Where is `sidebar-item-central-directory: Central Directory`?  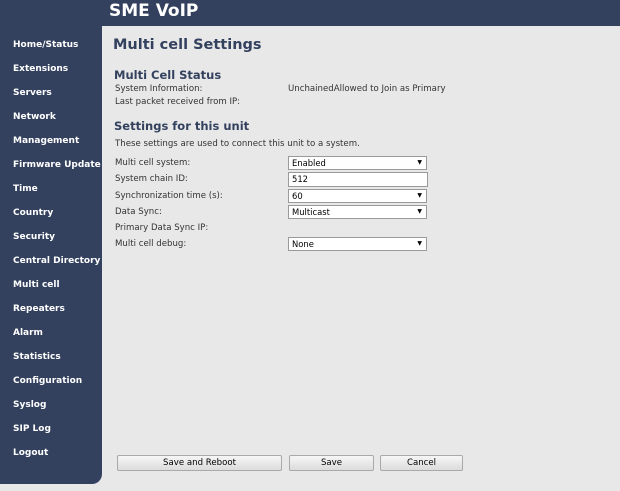
sidebar-item-central-directory: Central Directory is located at coordinates (56, 261).